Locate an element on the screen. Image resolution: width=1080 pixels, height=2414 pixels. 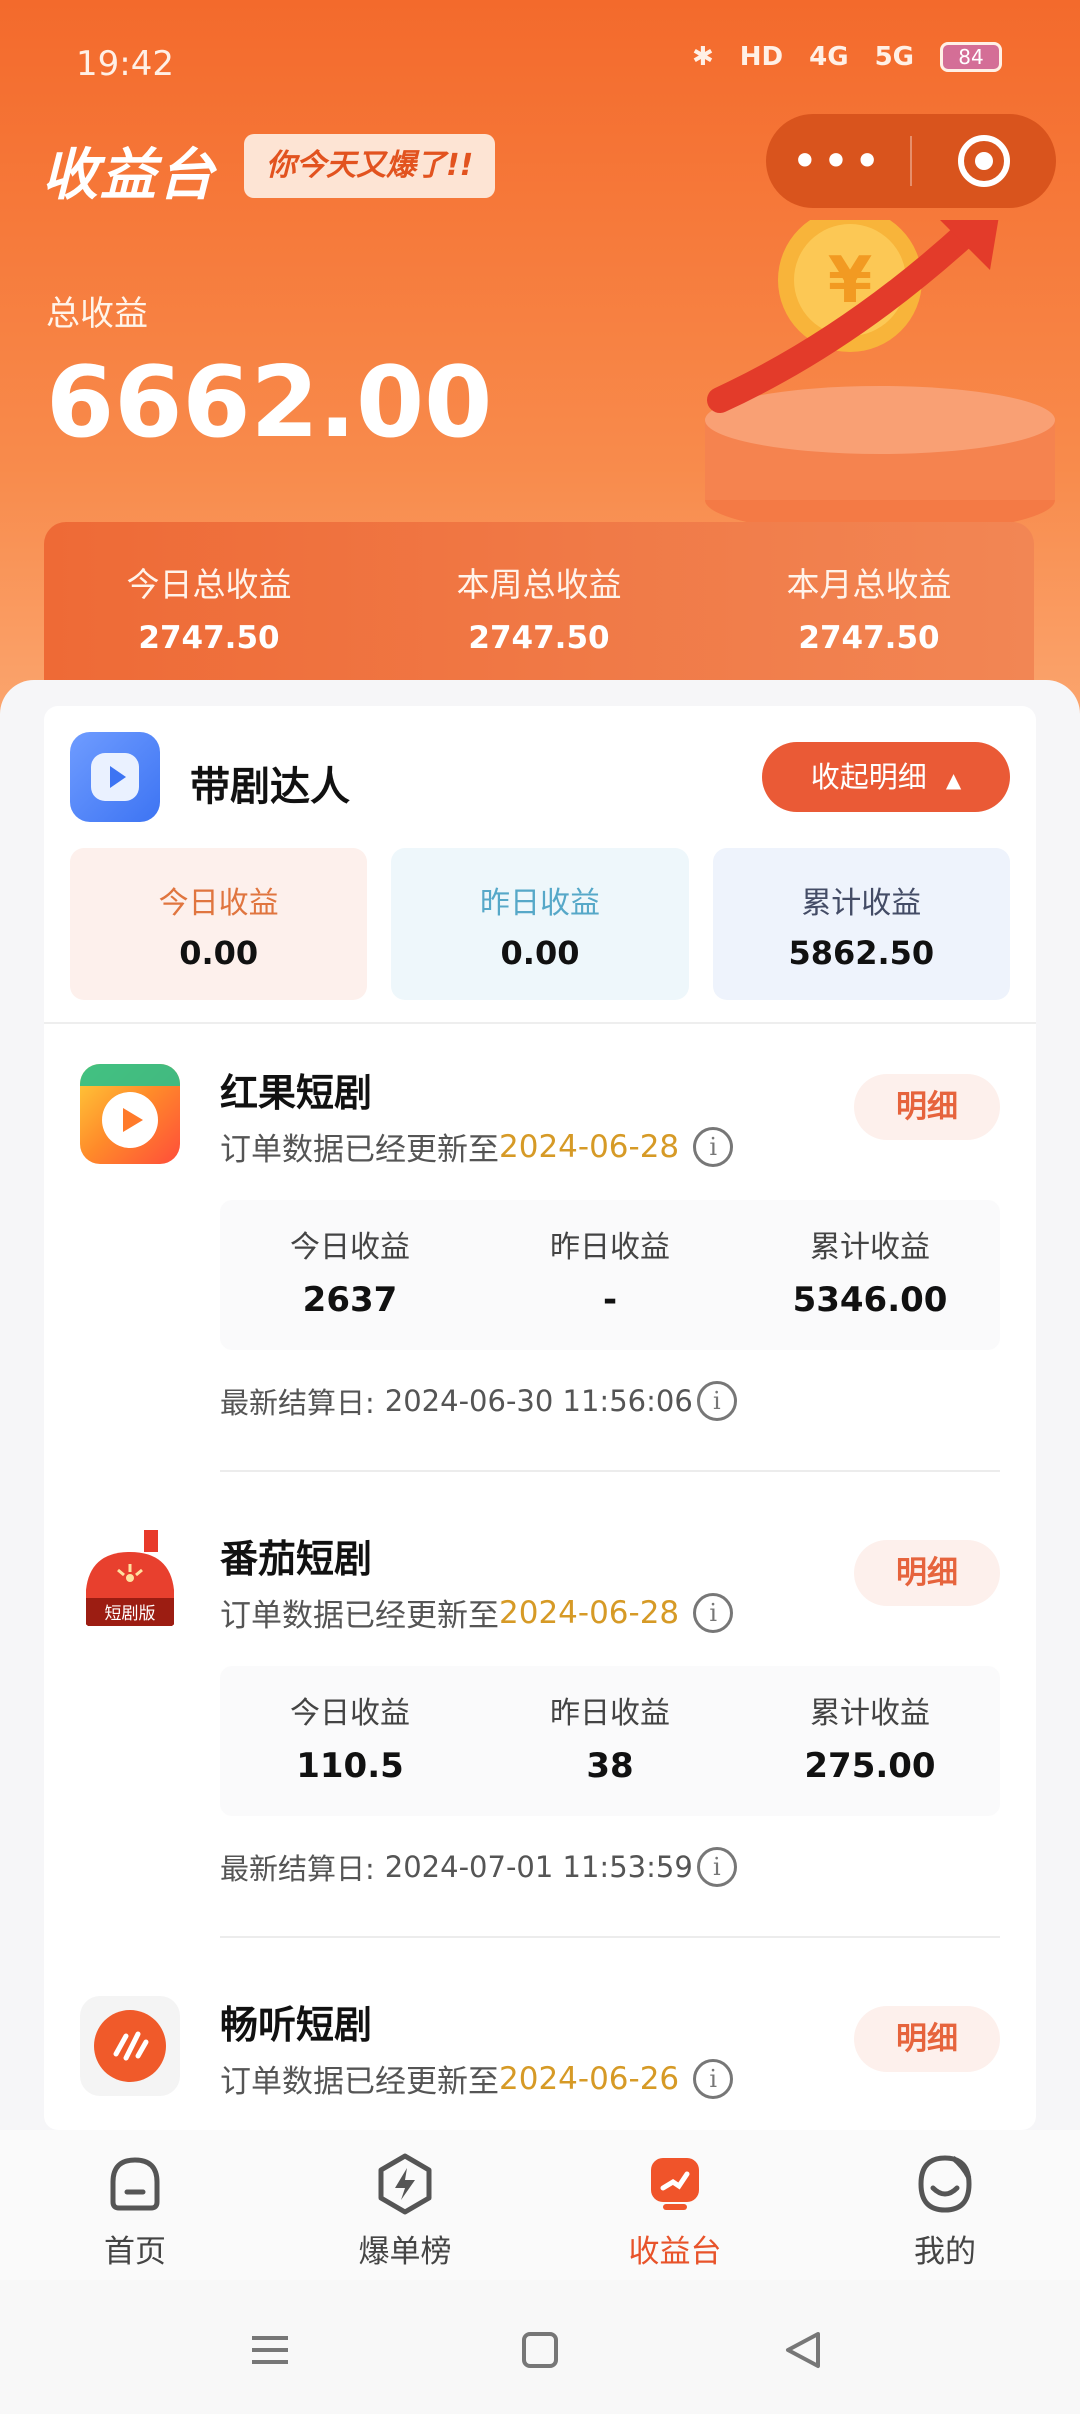
collapse-details-button: 收起明细 ▲ is located at coordinates (886, 777).